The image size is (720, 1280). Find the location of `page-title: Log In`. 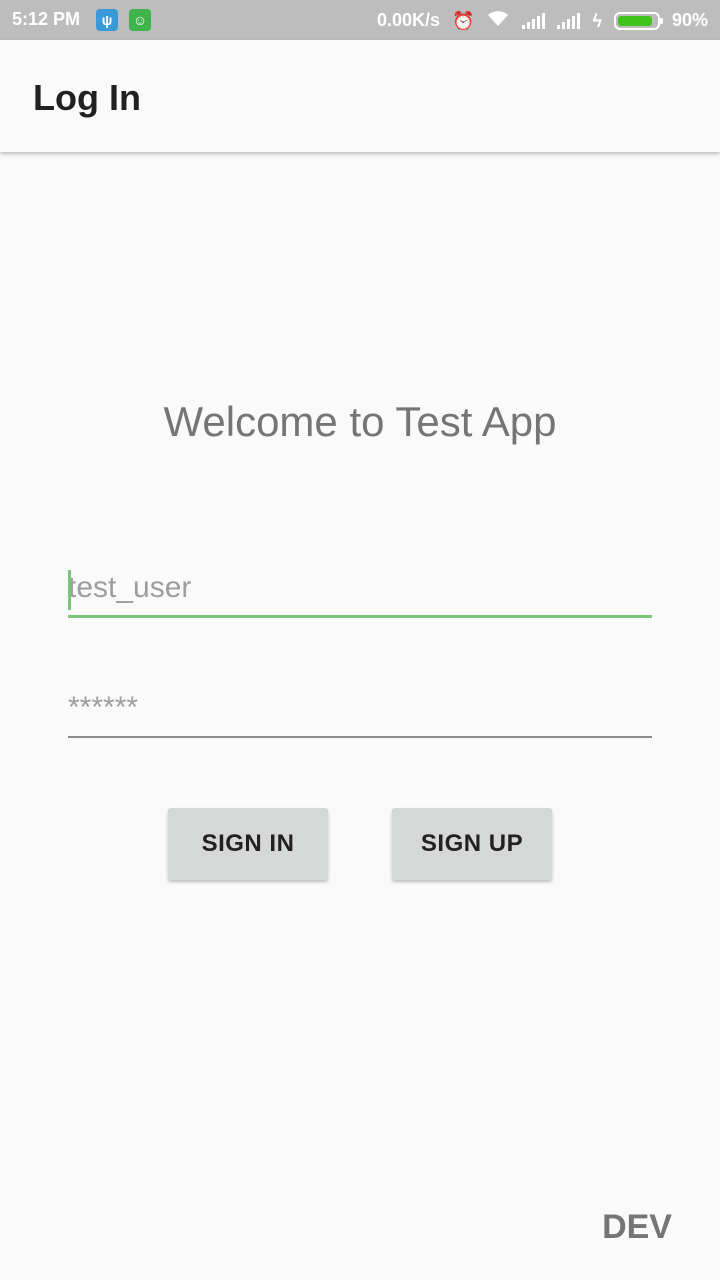

page-title: Log In is located at coordinates (87, 97).